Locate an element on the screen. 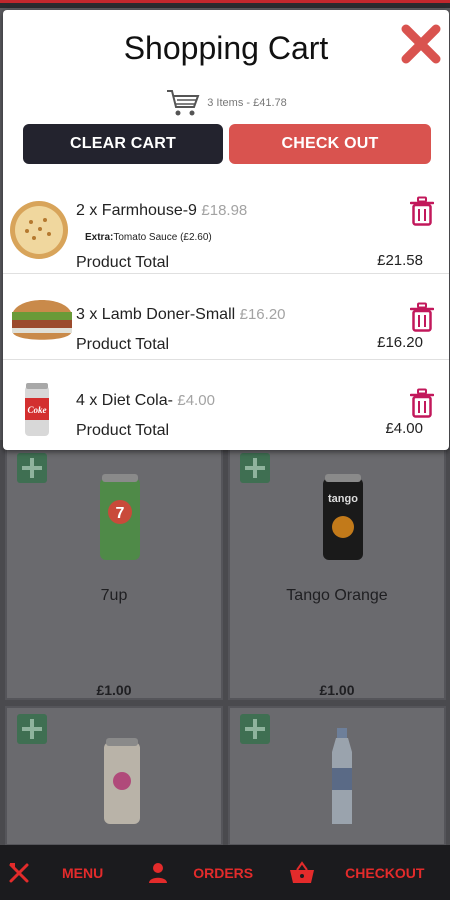 This screenshot has width=450, height=900. pizza-image is located at coordinates (39, 230).